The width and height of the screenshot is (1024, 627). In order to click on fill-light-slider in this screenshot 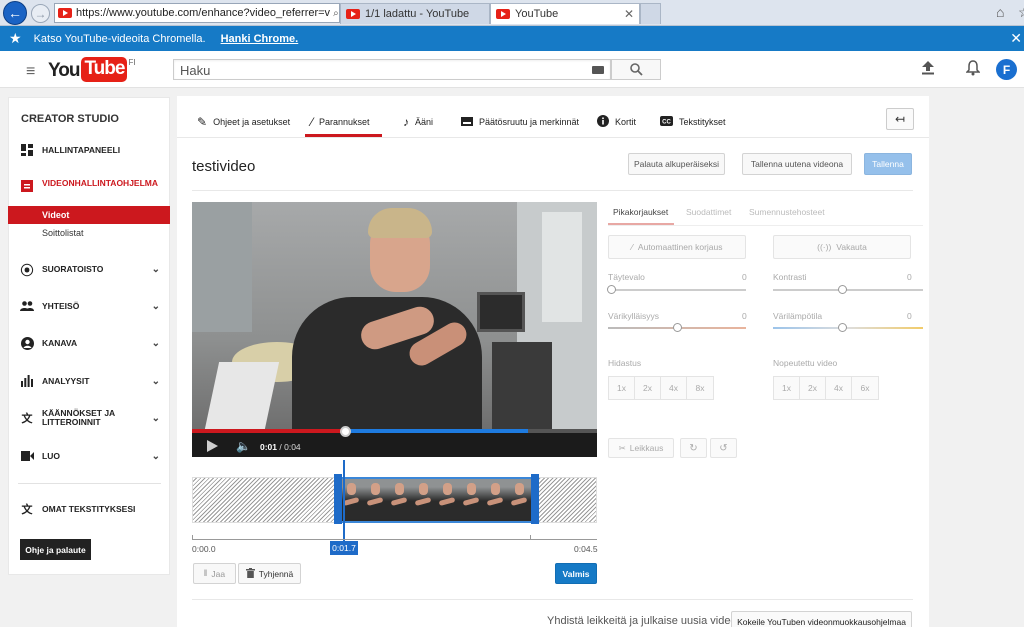, I will do `click(678, 290)`.